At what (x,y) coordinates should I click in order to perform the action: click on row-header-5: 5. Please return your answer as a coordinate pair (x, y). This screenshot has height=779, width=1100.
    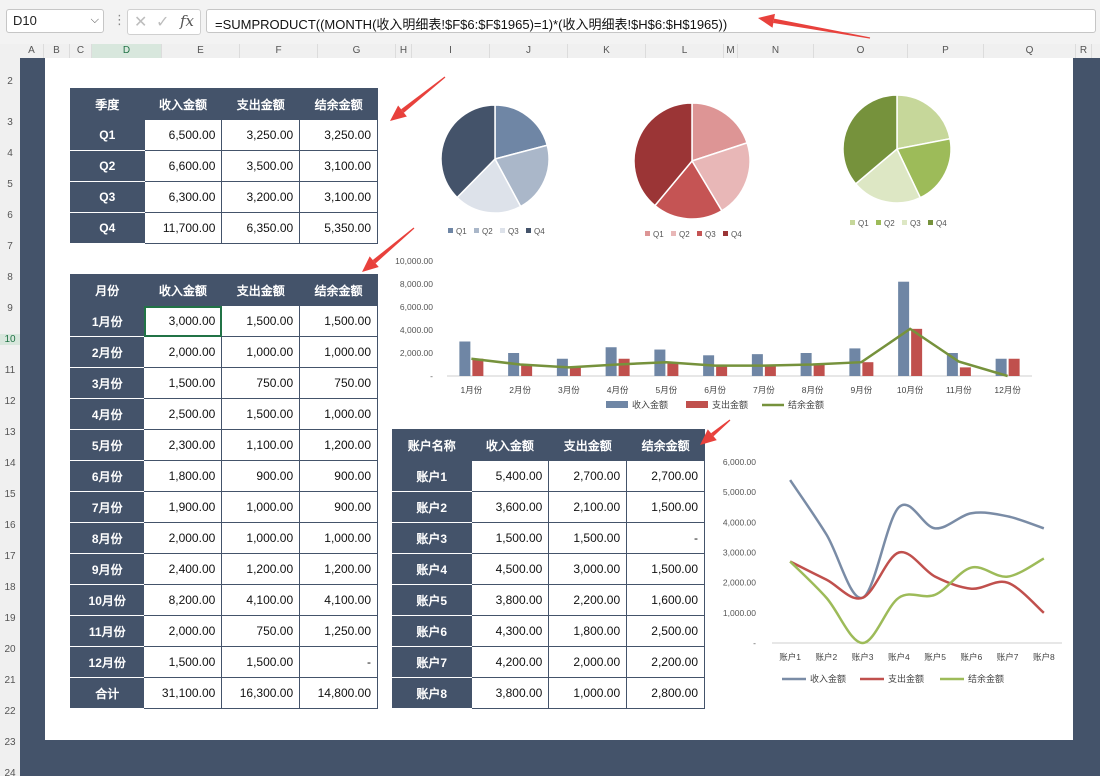
    Looking at the image, I should click on (10, 184).